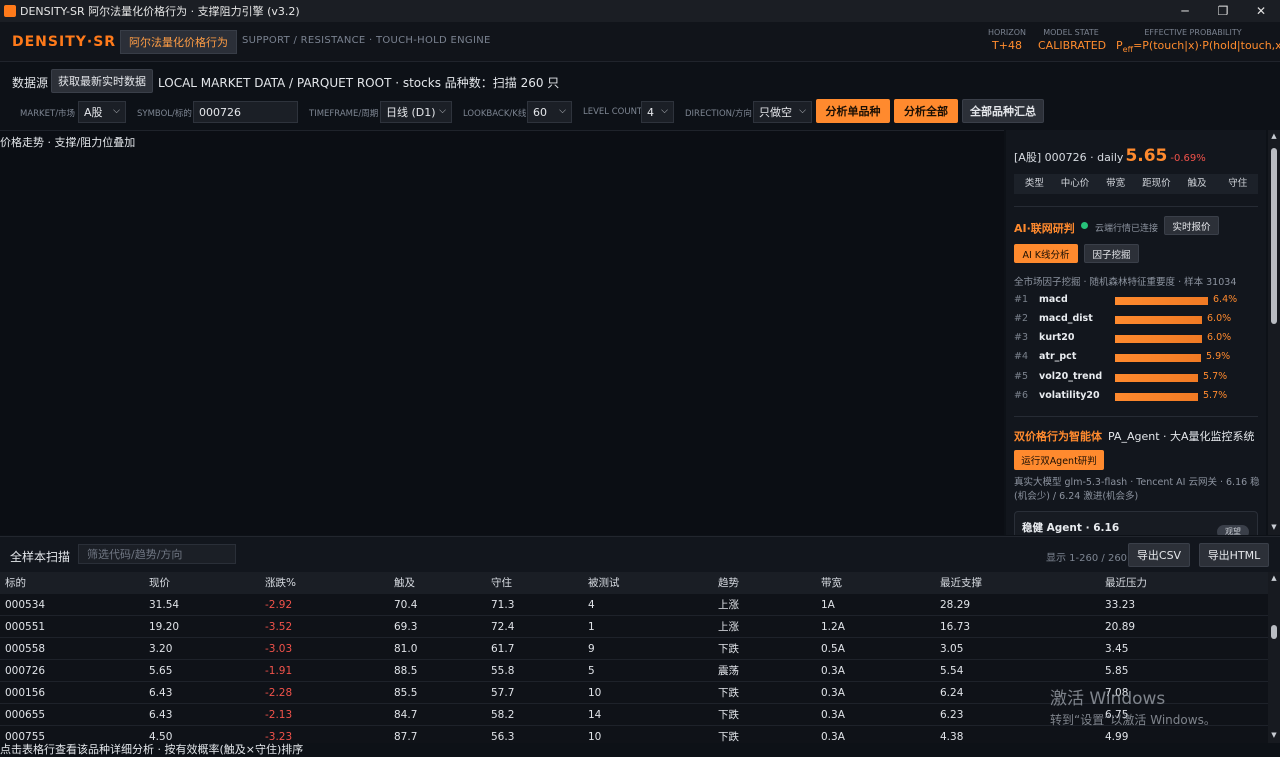  What do you see at coordinates (831, 583) in the screenshot?
I see `header-col-width: 带宽` at bounding box center [831, 583].